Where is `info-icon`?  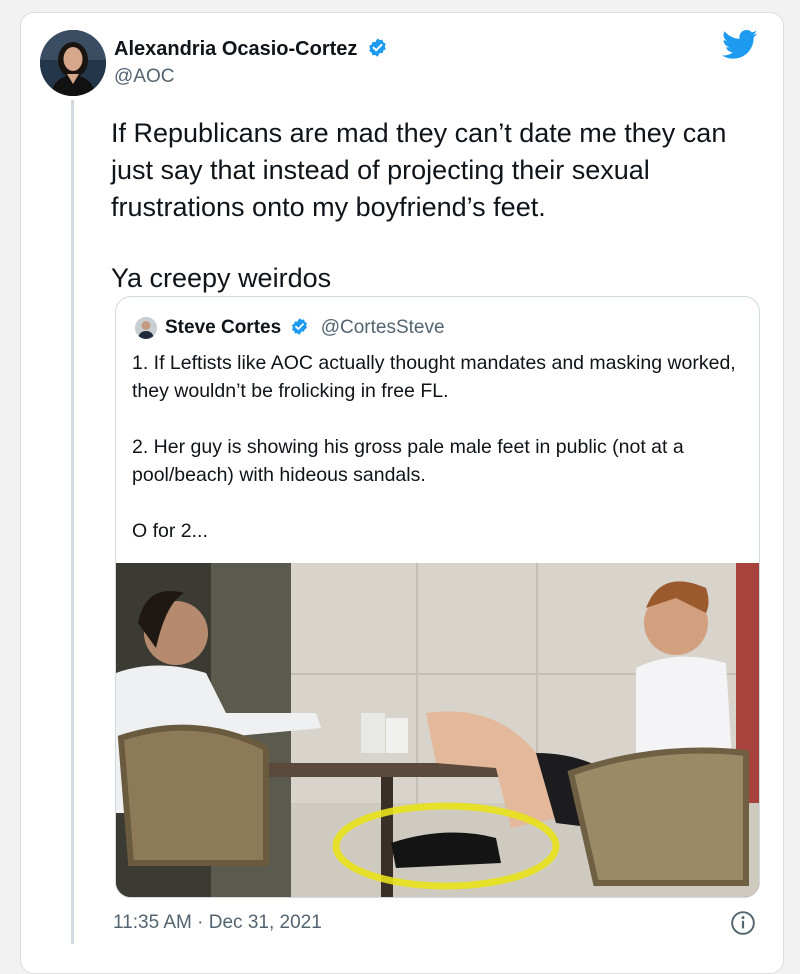 info-icon is located at coordinates (743, 925).